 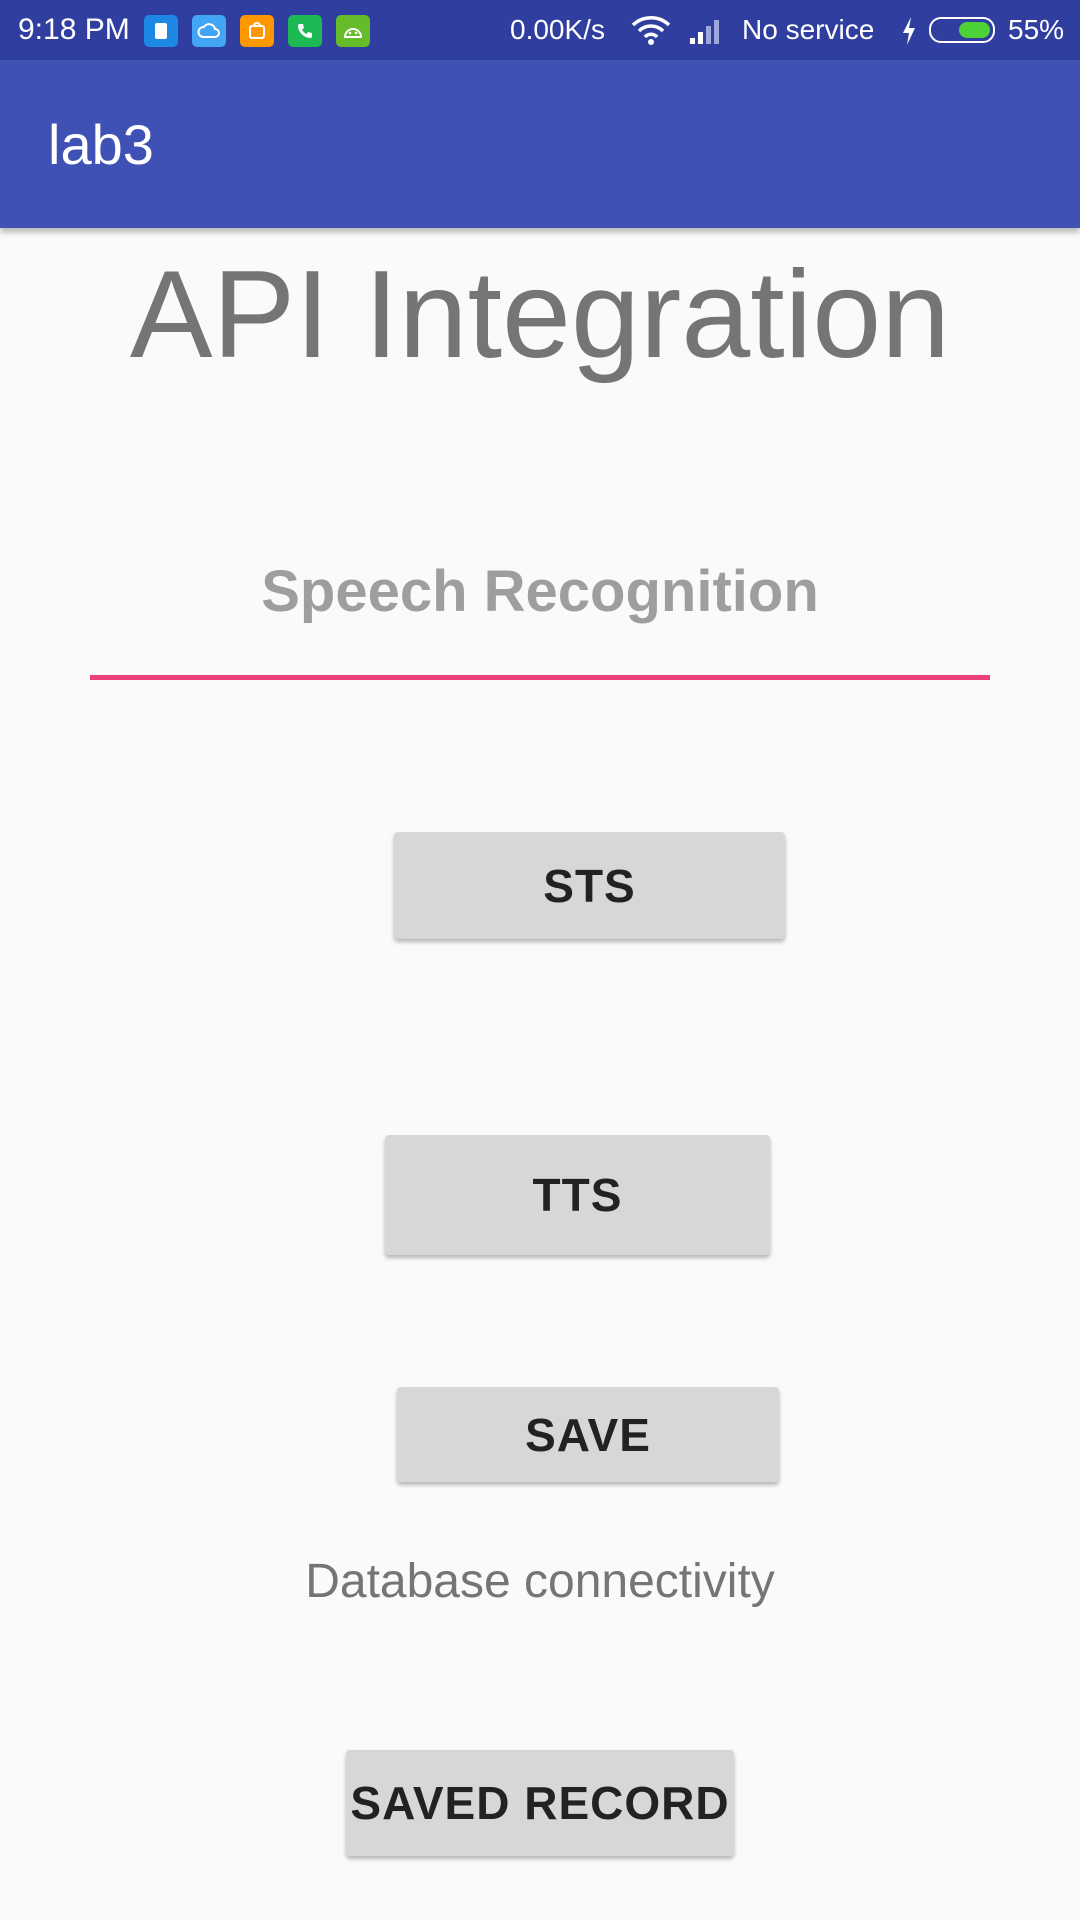 I want to click on field-underline, so click(x=540, y=677).